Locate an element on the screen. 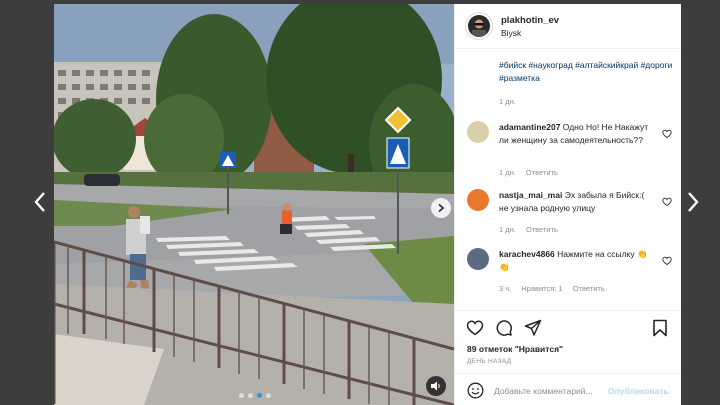 This screenshot has height=405, width=720. likes-label: отметок "Нравится" is located at coordinates (521, 349).